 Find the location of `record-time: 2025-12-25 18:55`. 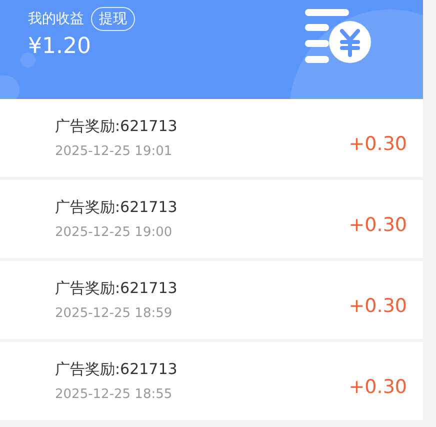

record-time: 2025-12-25 18:55 is located at coordinates (114, 394).